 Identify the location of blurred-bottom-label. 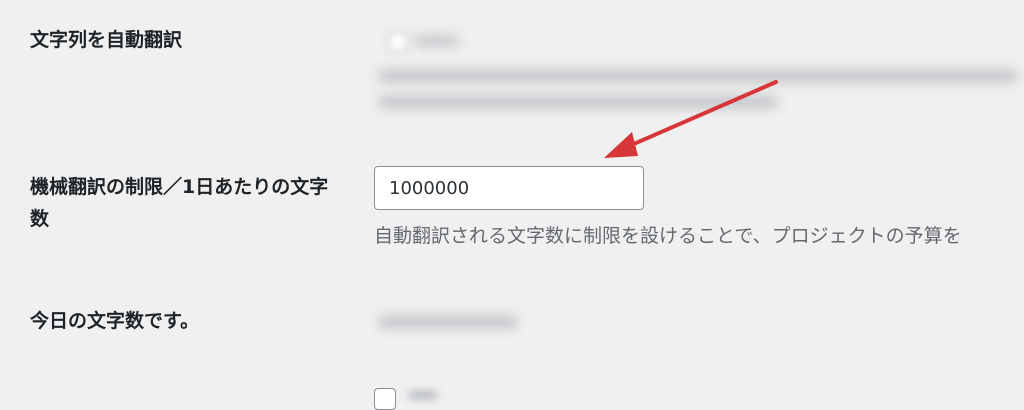
(423, 395).